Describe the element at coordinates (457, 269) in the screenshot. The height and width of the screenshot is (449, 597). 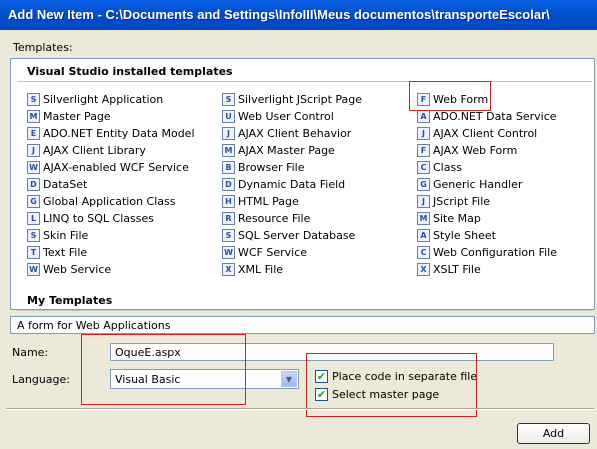
I see `template-label: XSLT File` at that location.